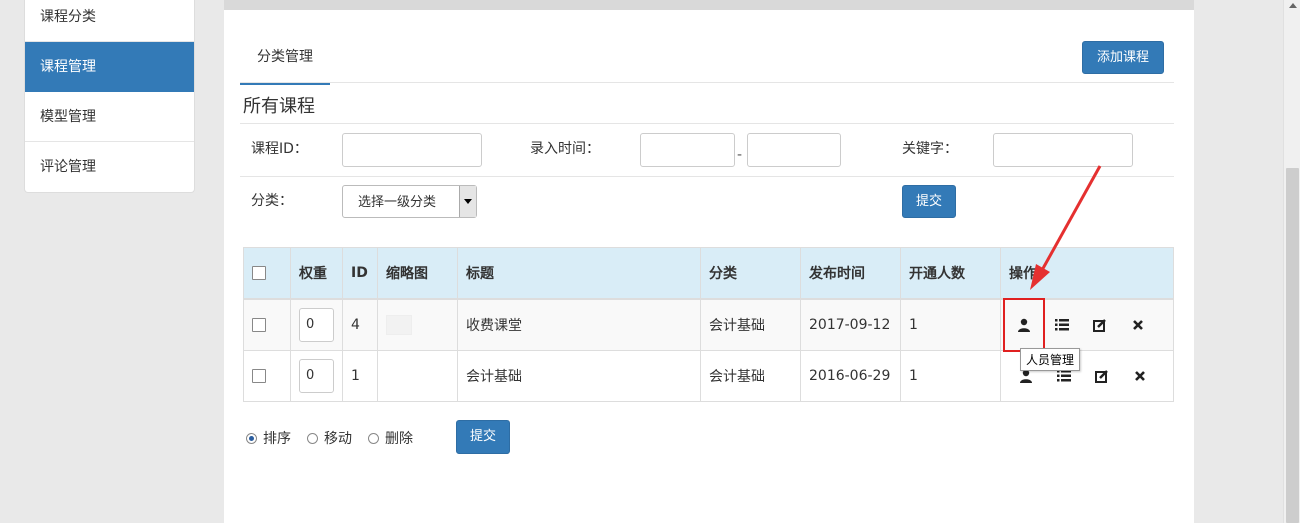 This screenshot has width=1300, height=523. What do you see at coordinates (397, 202) in the screenshot?
I see `category-select-value: 选择一级分类` at bounding box center [397, 202].